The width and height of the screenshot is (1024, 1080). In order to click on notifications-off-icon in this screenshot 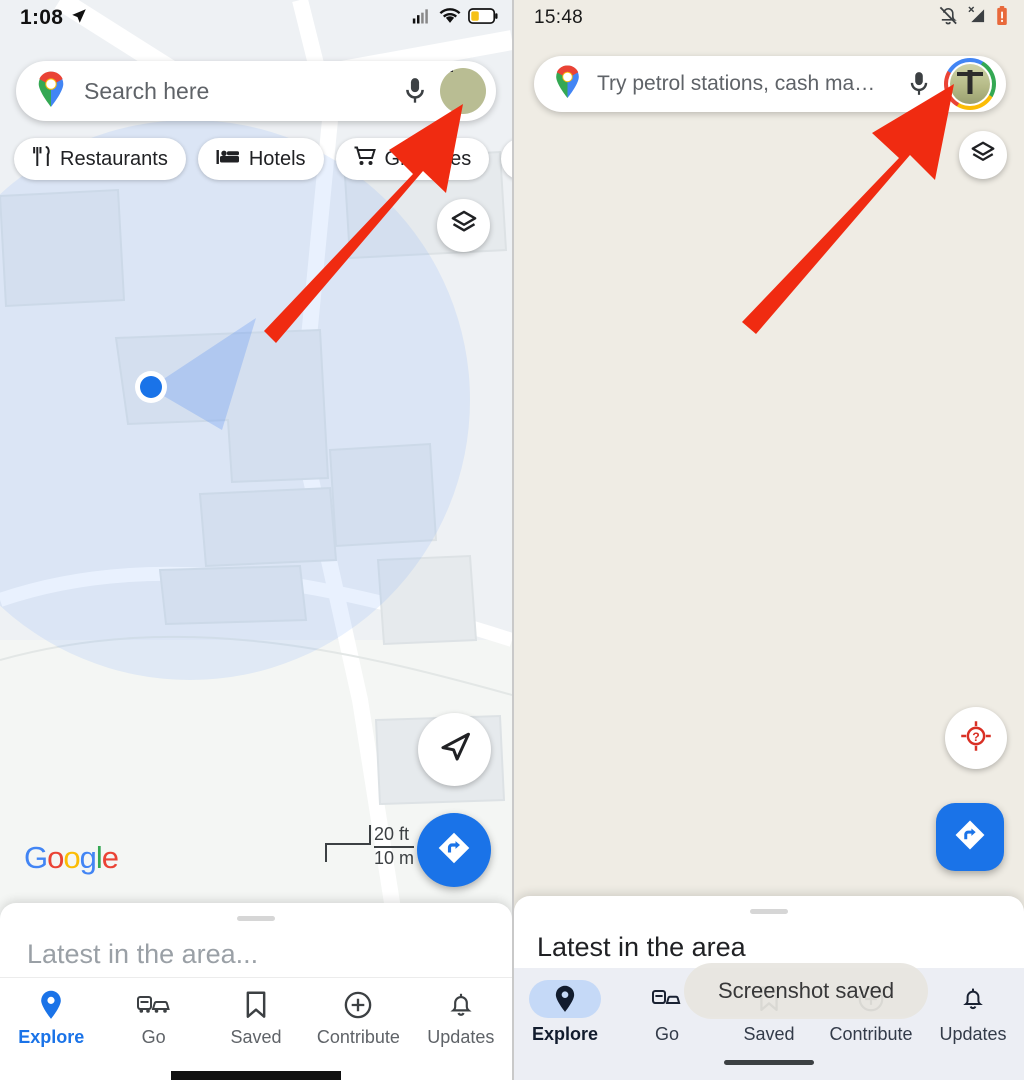, I will do `click(948, 18)`.